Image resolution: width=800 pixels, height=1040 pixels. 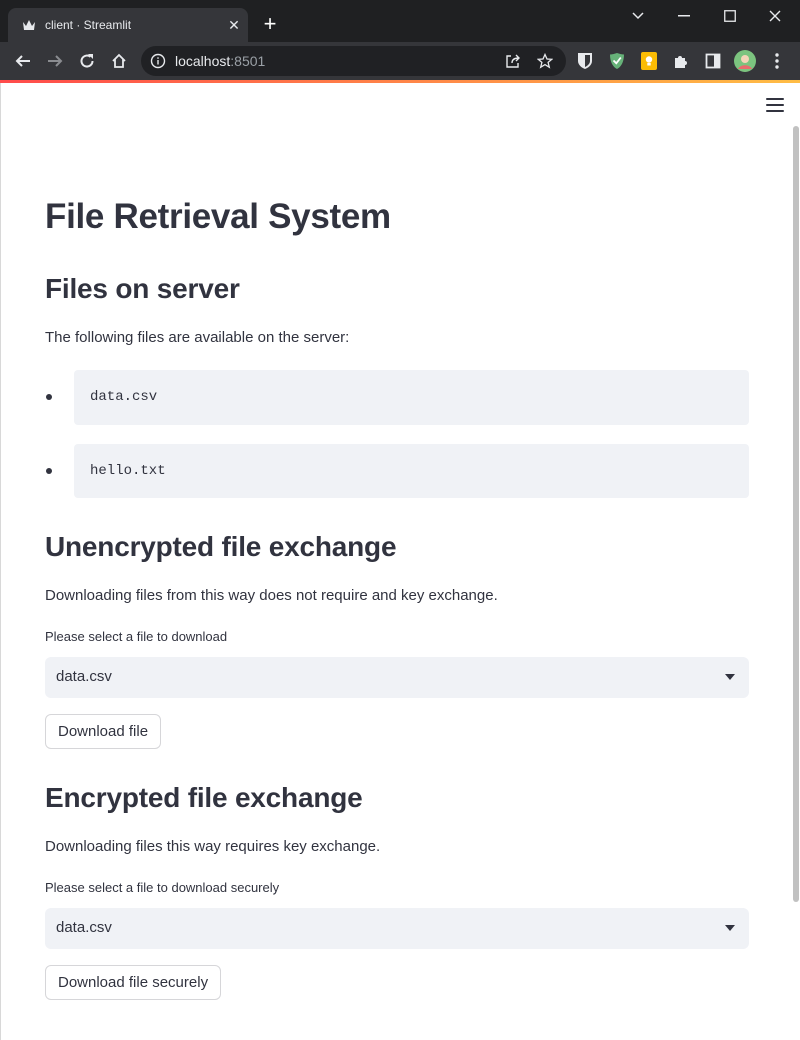 I want to click on info-icon, so click(x=158, y=61).